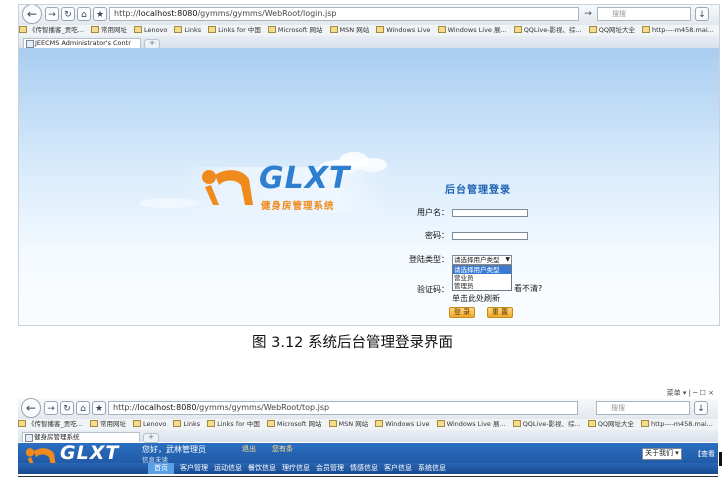 Image resolution: width=724 pixels, height=493 pixels. I want to click on window-controls: 菜单 ▾ | ─ ☐ ×, so click(690, 393).